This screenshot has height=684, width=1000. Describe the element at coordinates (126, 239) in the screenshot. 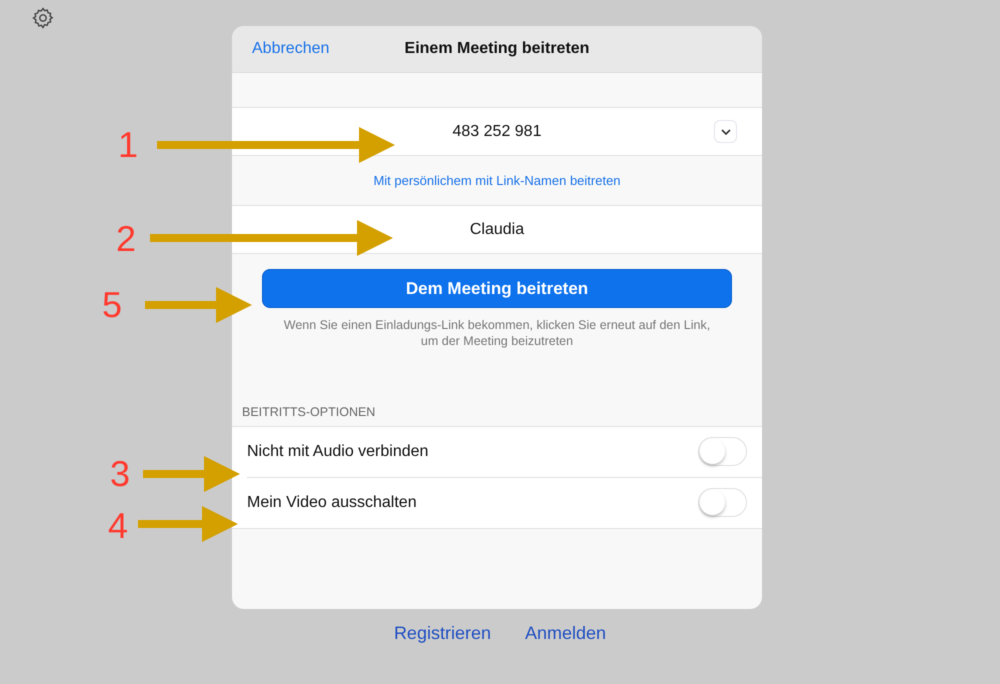

I see `annotation-number: 2` at that location.